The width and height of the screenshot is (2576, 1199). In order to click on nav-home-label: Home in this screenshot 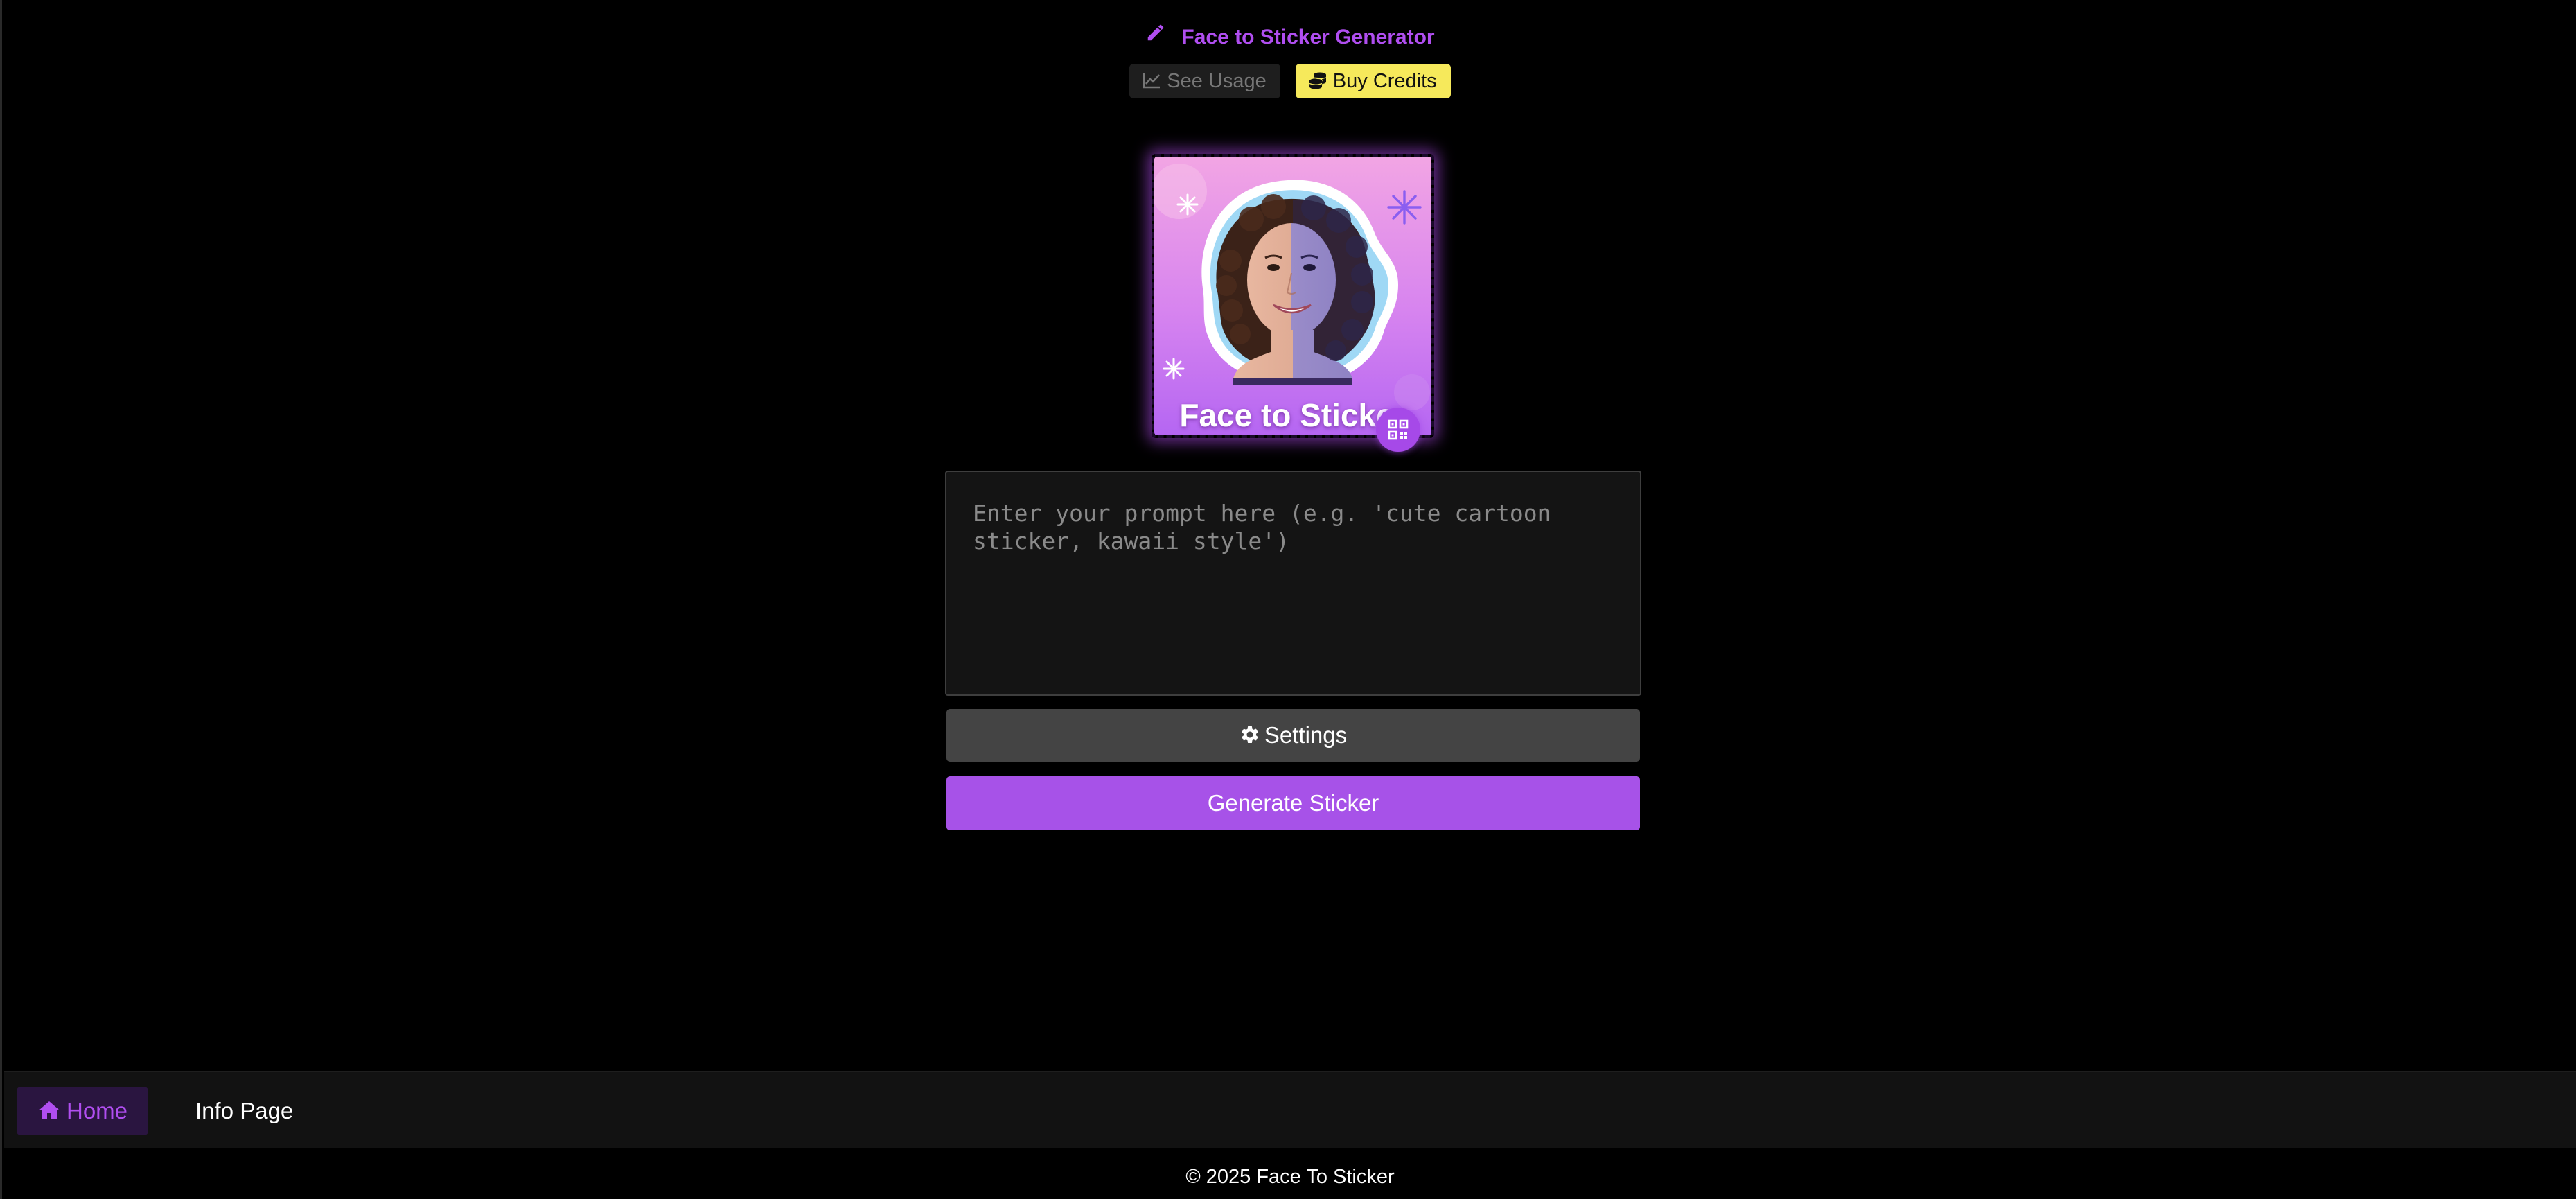, I will do `click(97, 1110)`.